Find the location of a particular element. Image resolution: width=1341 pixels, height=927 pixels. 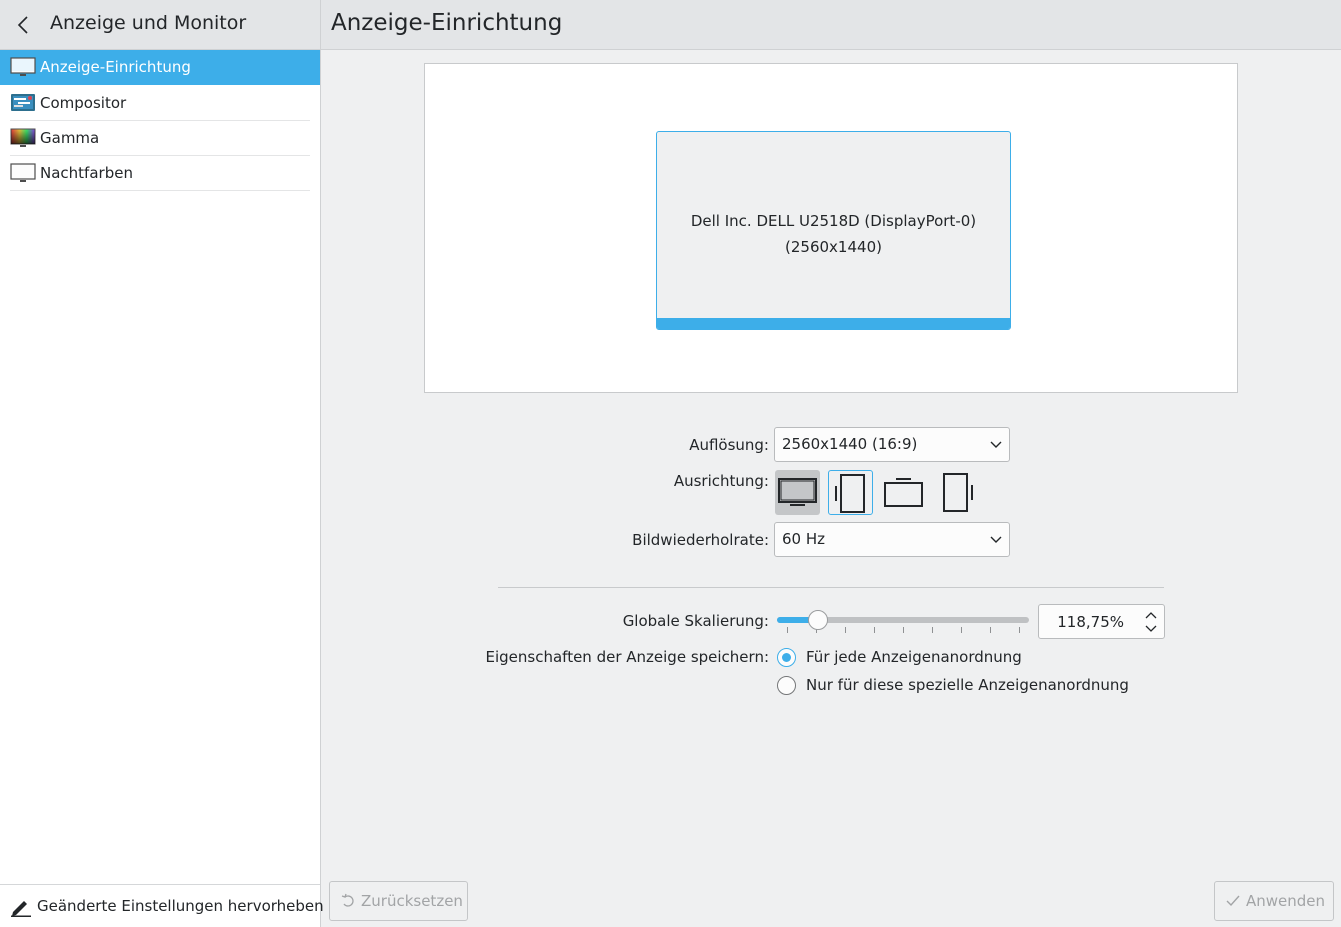

resolution-combobox: 2560x1440 (16:9) is located at coordinates (892, 444).